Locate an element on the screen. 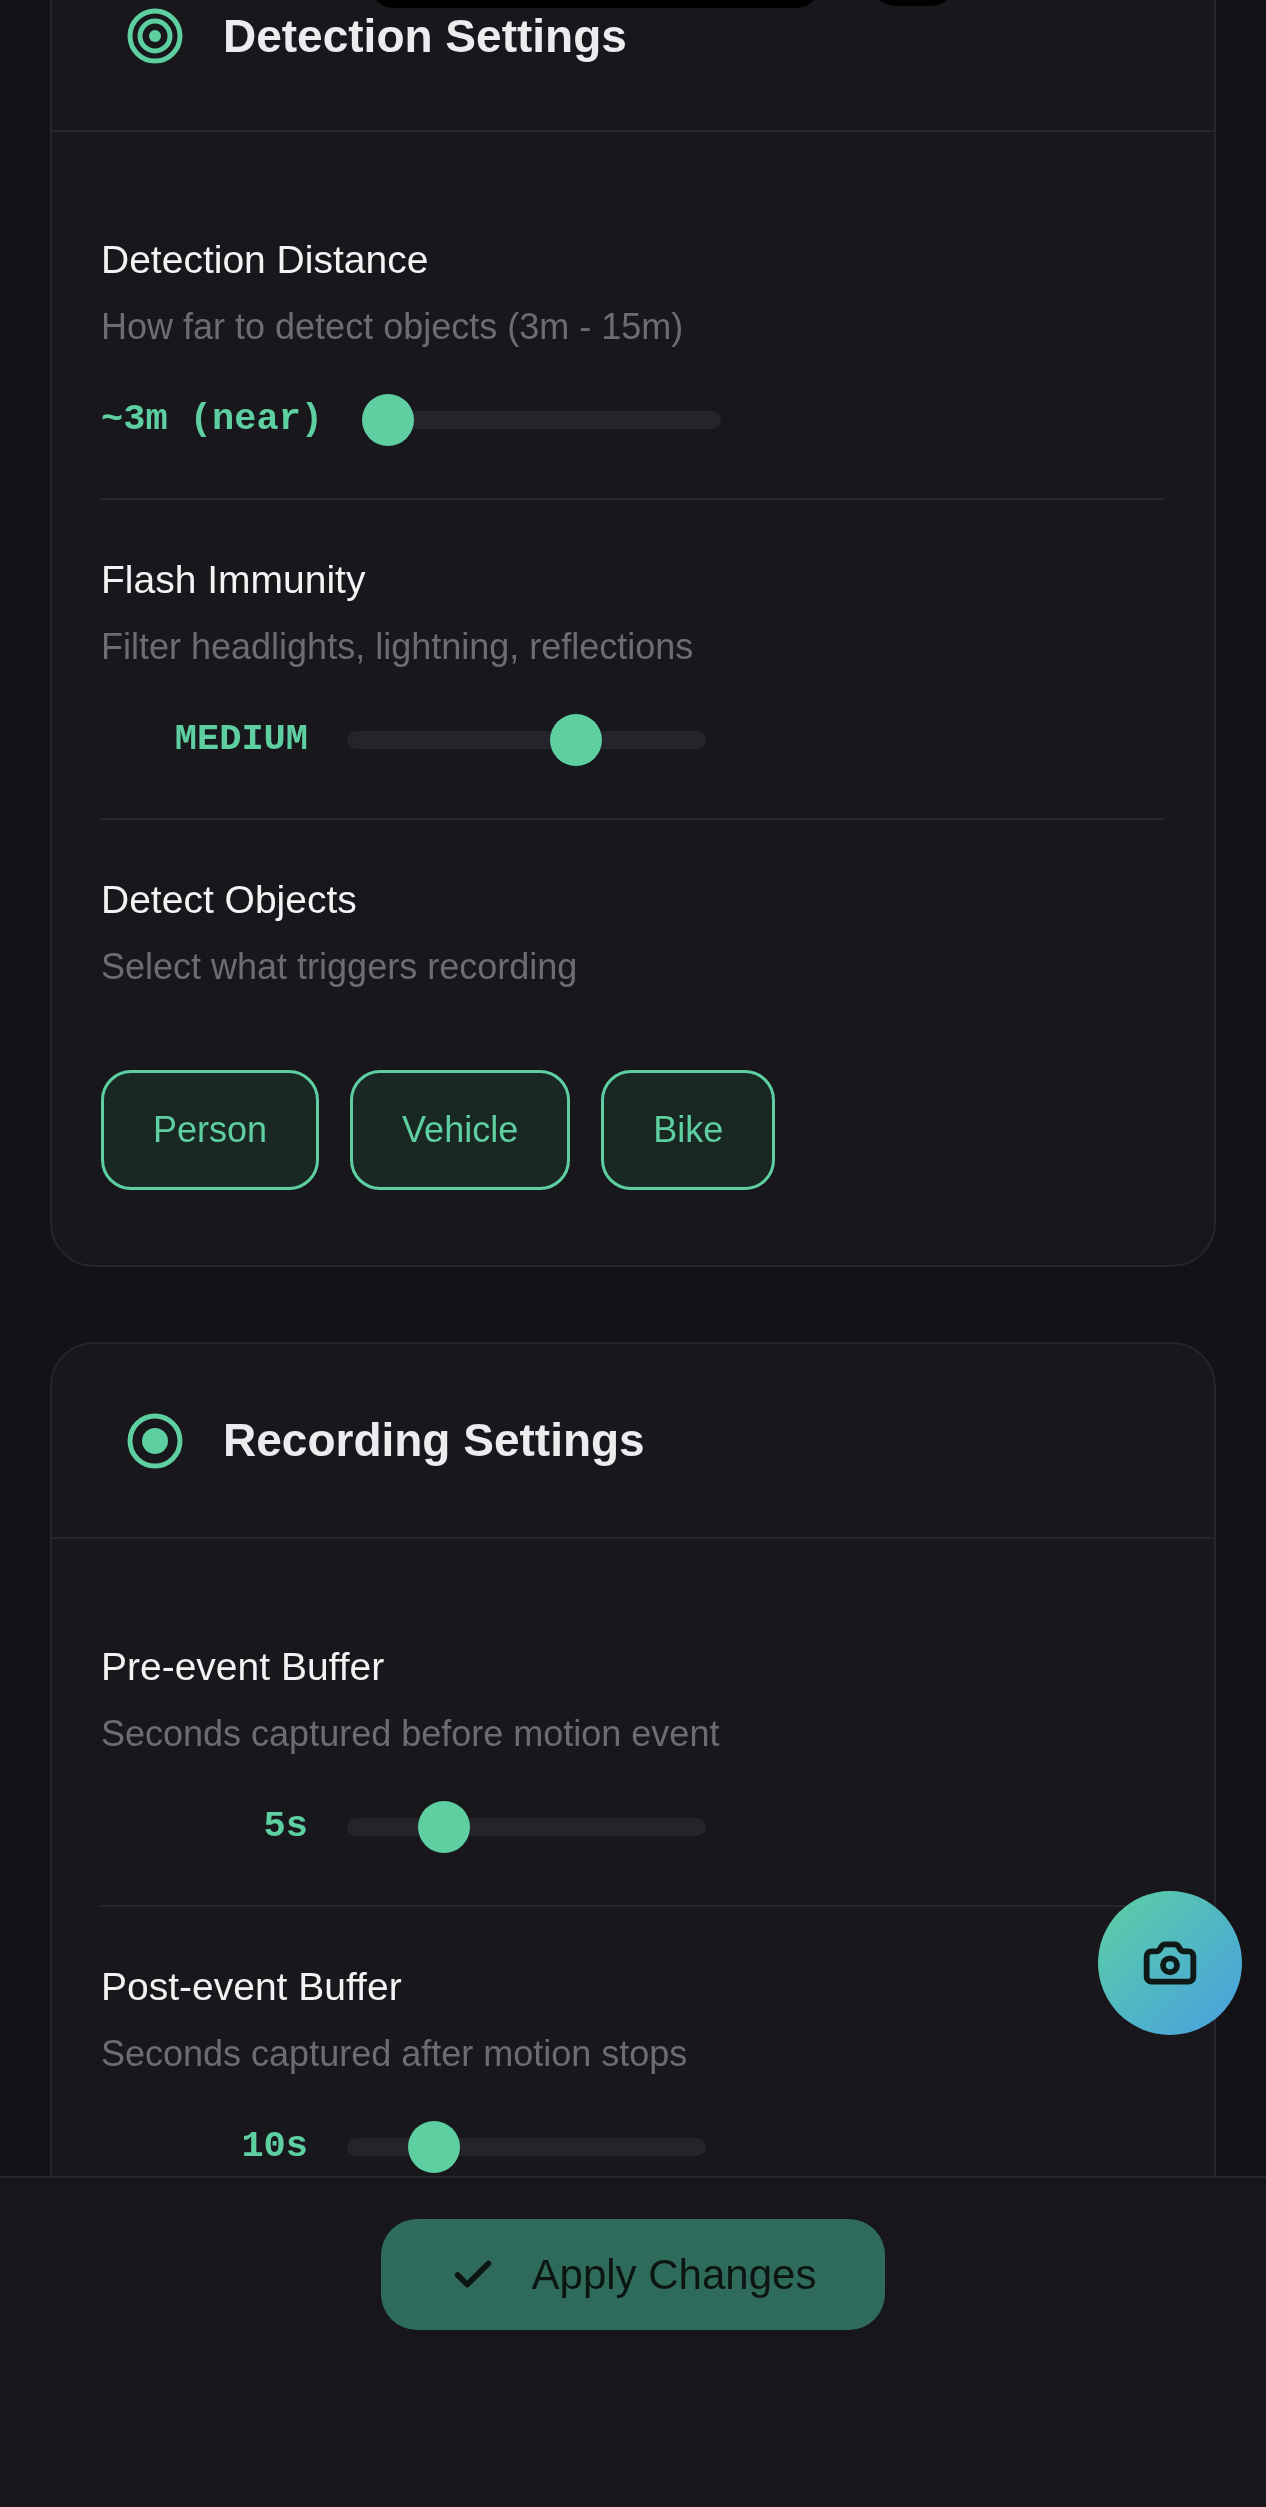 This screenshot has width=1266, height=2507. setting-label: Pre-event Buffer is located at coordinates (243, 1667).